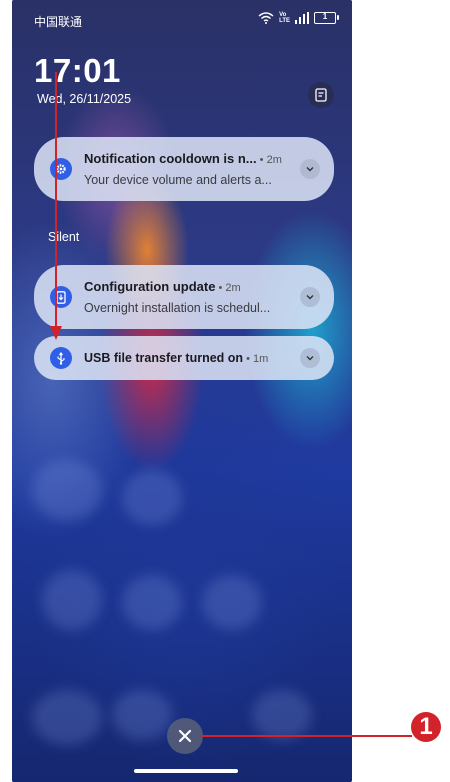 This screenshot has height=782, width=450. I want to click on annotation-swipe-arrow, so click(56, 206).